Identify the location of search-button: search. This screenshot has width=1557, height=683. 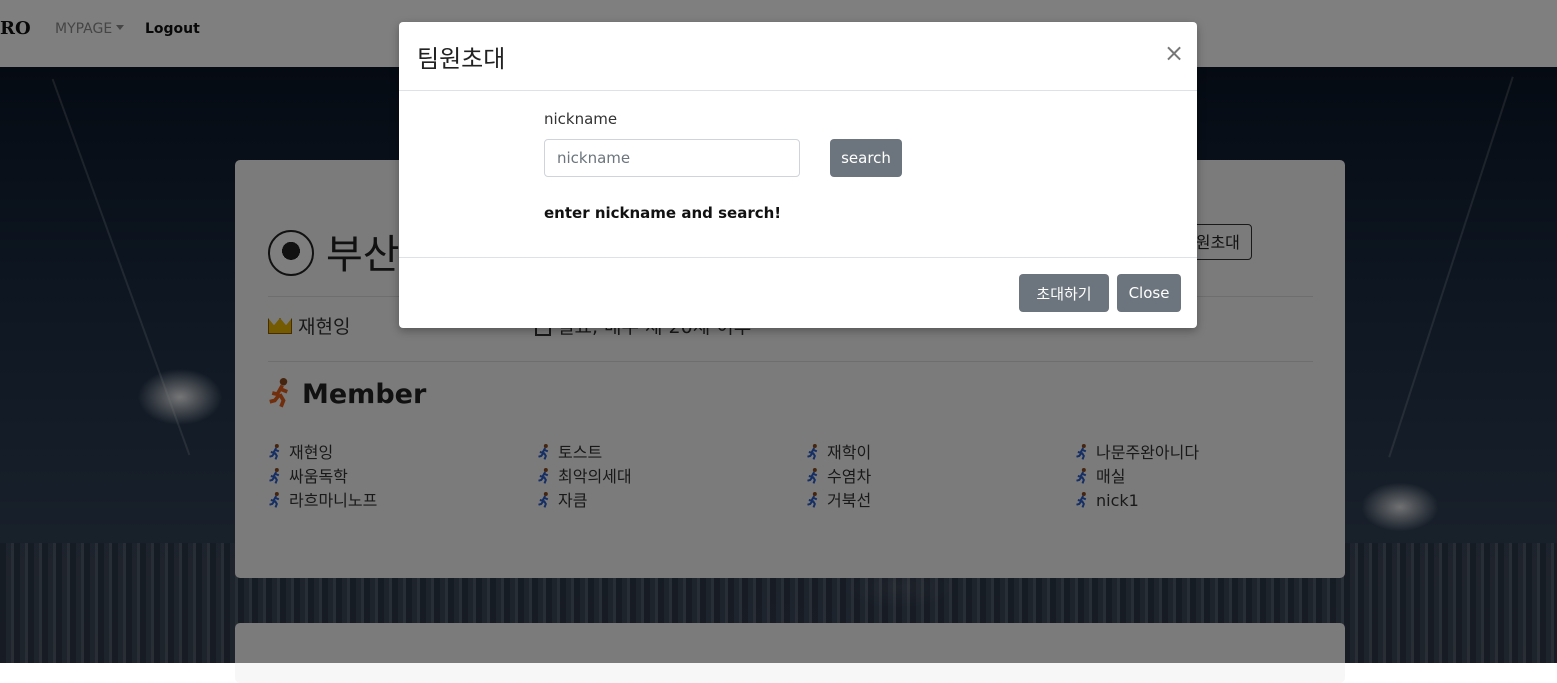
(866, 158).